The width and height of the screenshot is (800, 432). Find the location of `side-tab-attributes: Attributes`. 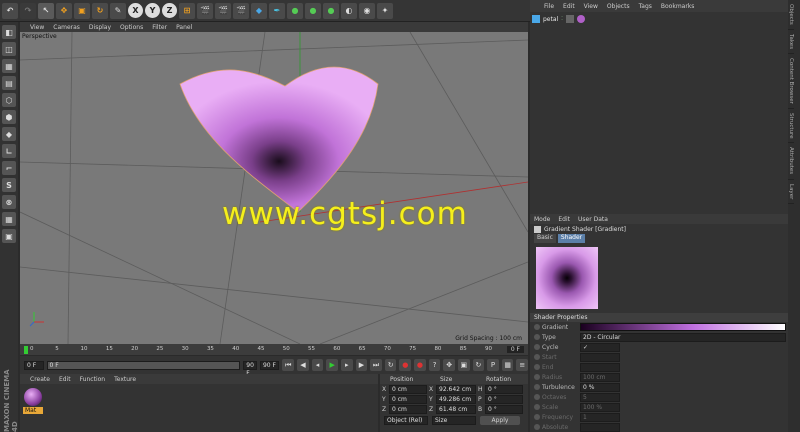

side-tab-attributes: Attributes is located at coordinates (791, 161).